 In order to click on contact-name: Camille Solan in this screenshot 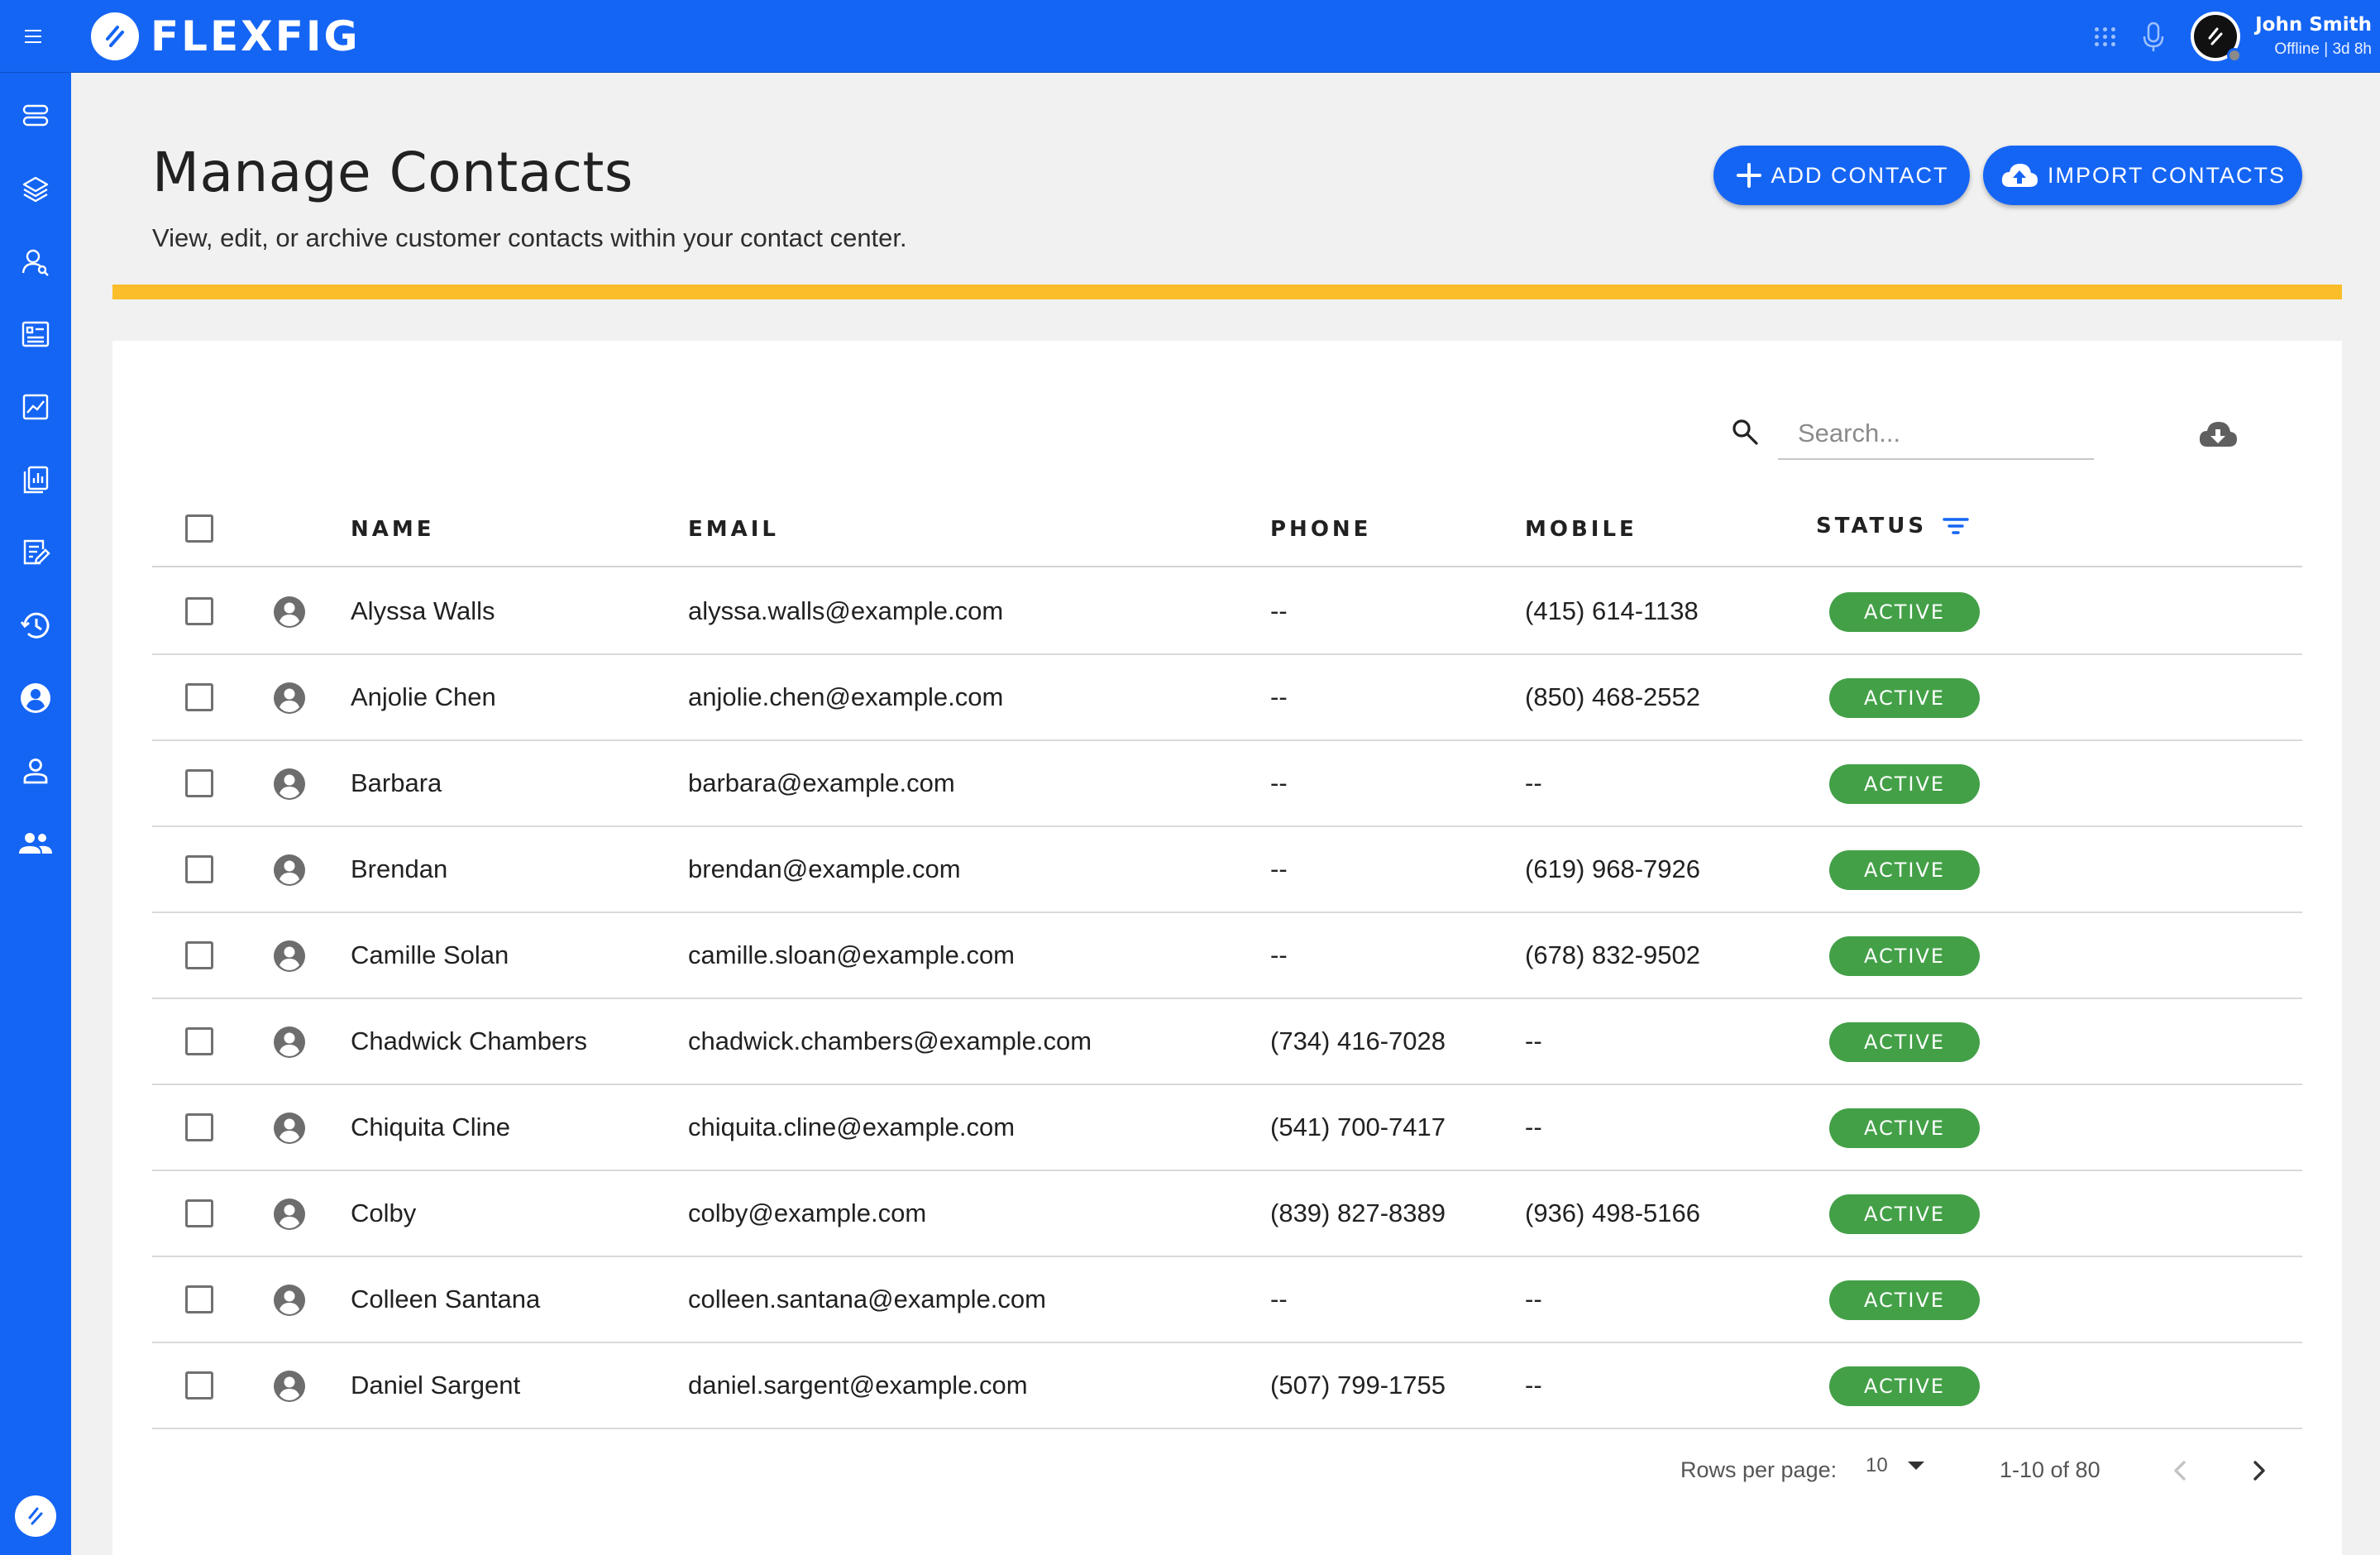, I will do `click(430, 955)`.